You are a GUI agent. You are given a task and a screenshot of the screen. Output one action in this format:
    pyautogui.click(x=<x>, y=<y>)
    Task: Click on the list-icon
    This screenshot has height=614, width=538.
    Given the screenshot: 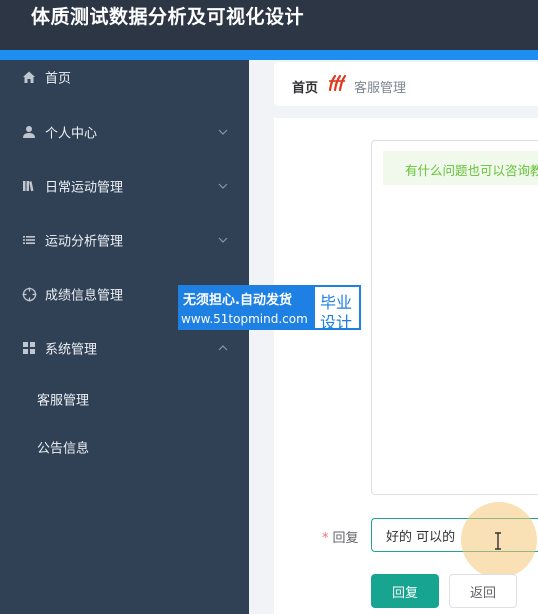 What is the action you would take?
    pyautogui.click(x=29, y=240)
    